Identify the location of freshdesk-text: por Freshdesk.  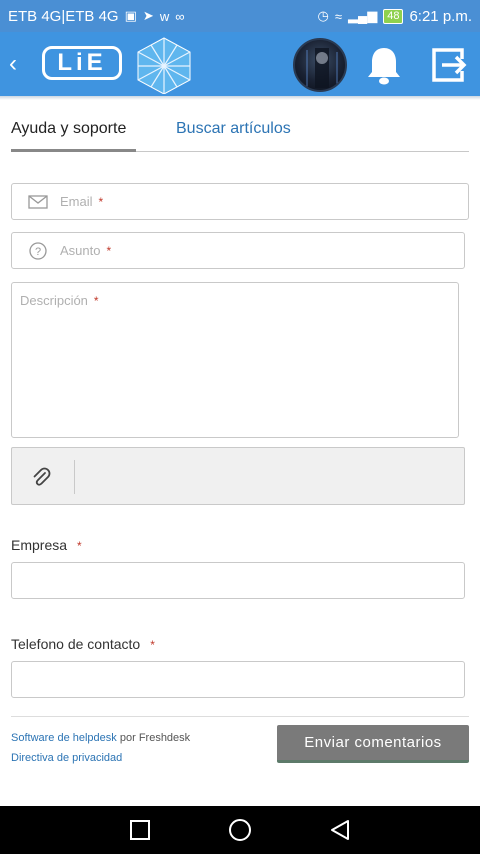
(155, 738).